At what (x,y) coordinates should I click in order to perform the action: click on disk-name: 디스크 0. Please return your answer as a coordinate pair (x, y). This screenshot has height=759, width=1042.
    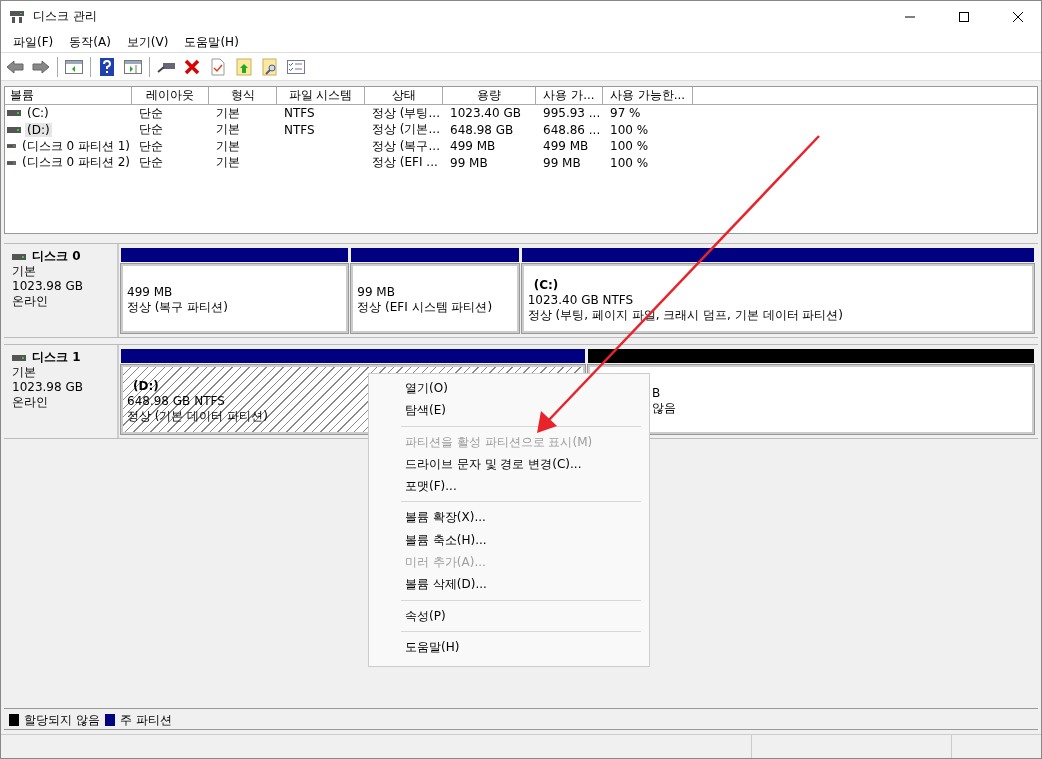
    Looking at the image, I should click on (56, 256).